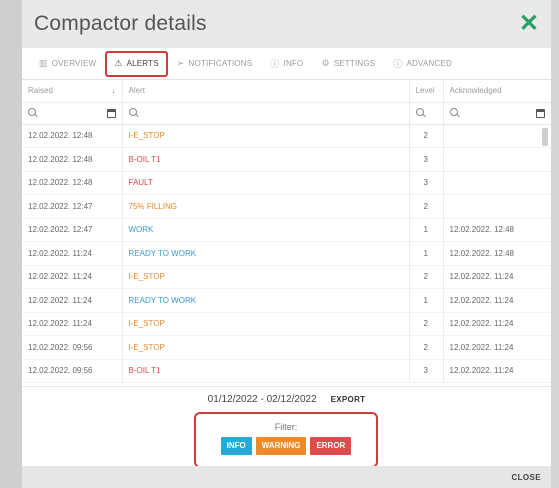 This screenshot has width=559, height=488. Describe the element at coordinates (526, 477) in the screenshot. I see `close-button: CLOSE` at that location.